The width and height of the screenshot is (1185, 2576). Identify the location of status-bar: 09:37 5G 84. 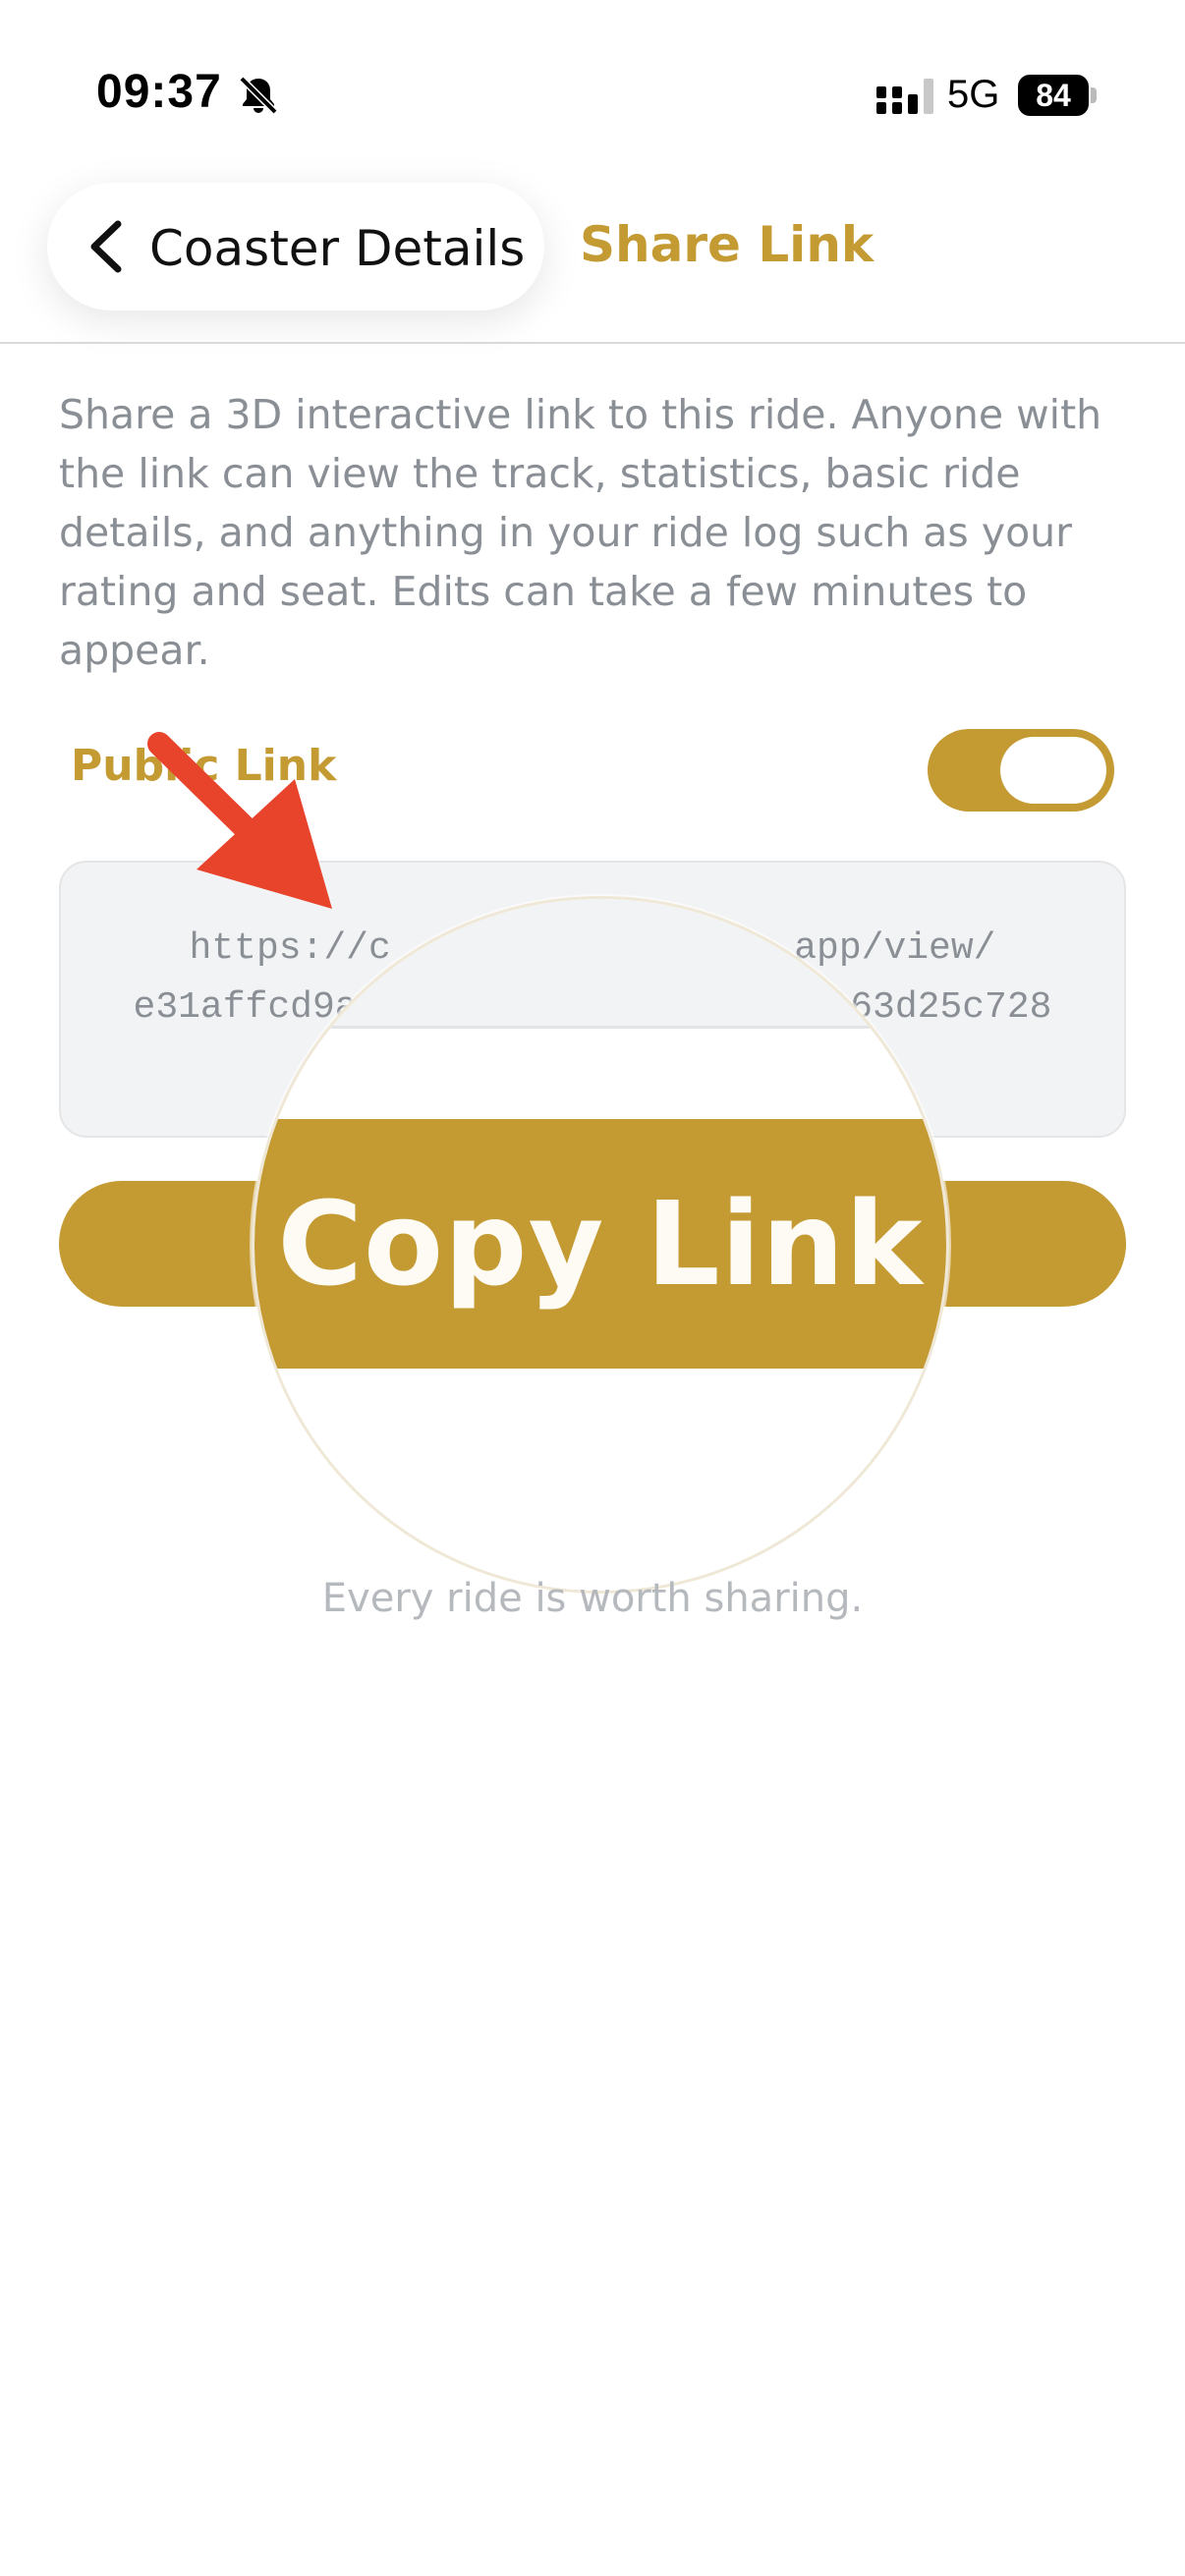
(592, 93).